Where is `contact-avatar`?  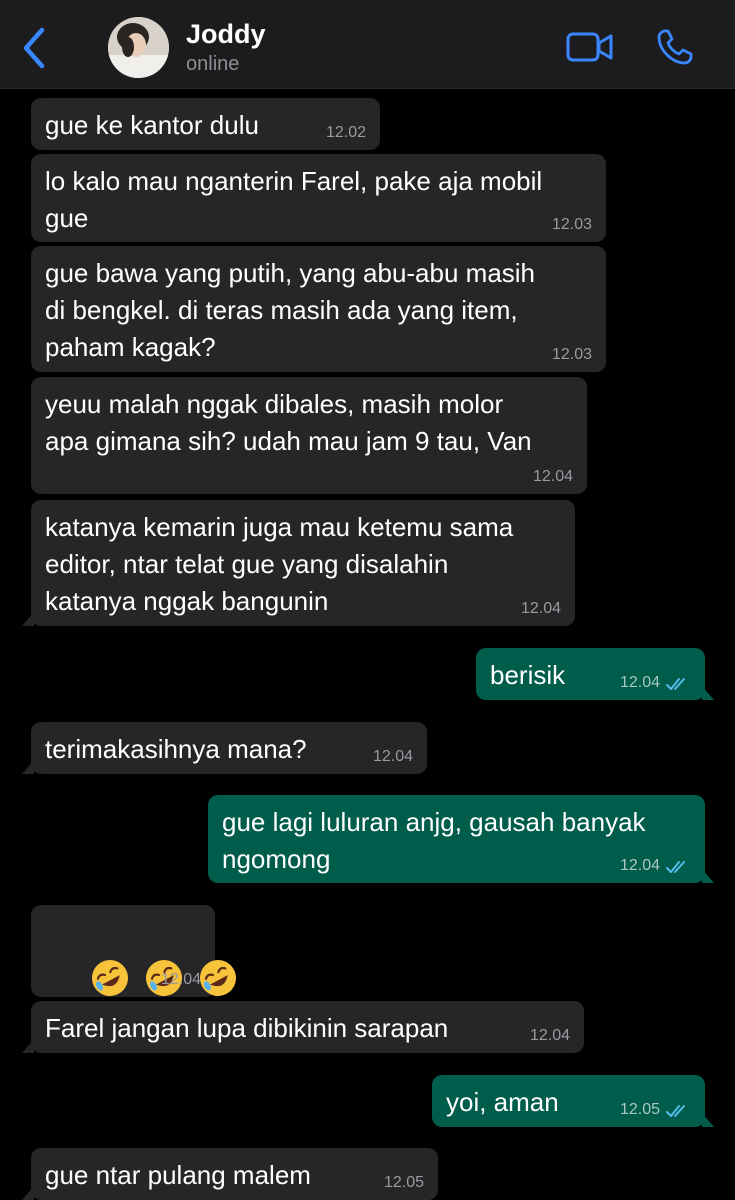 contact-avatar is located at coordinates (138, 47).